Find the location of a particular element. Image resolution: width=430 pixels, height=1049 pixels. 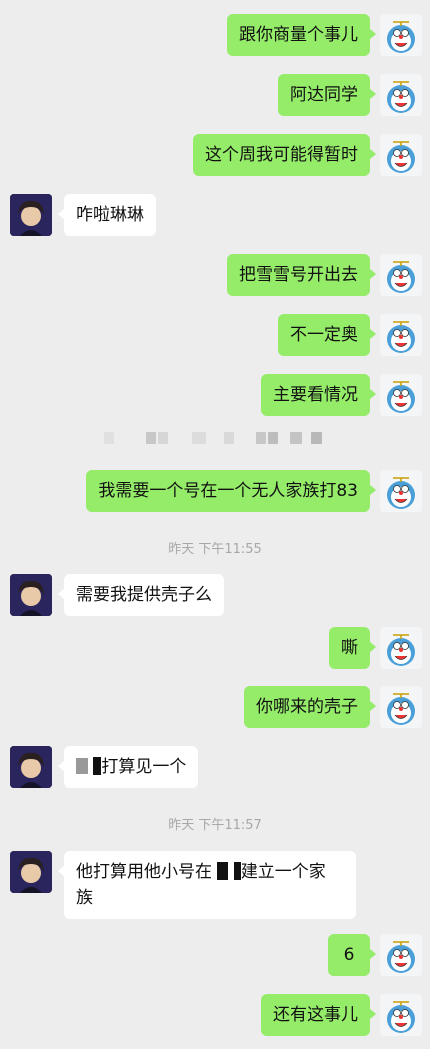

message-text: 把雪雪号开出去 is located at coordinates (298, 275).